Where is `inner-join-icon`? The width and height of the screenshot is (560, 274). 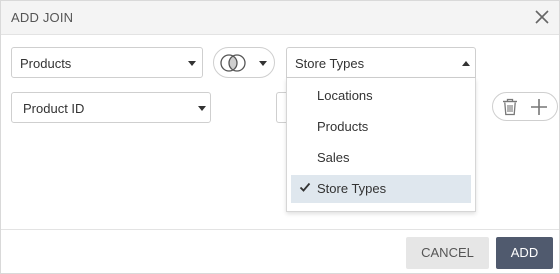
inner-join-icon is located at coordinates (233, 63).